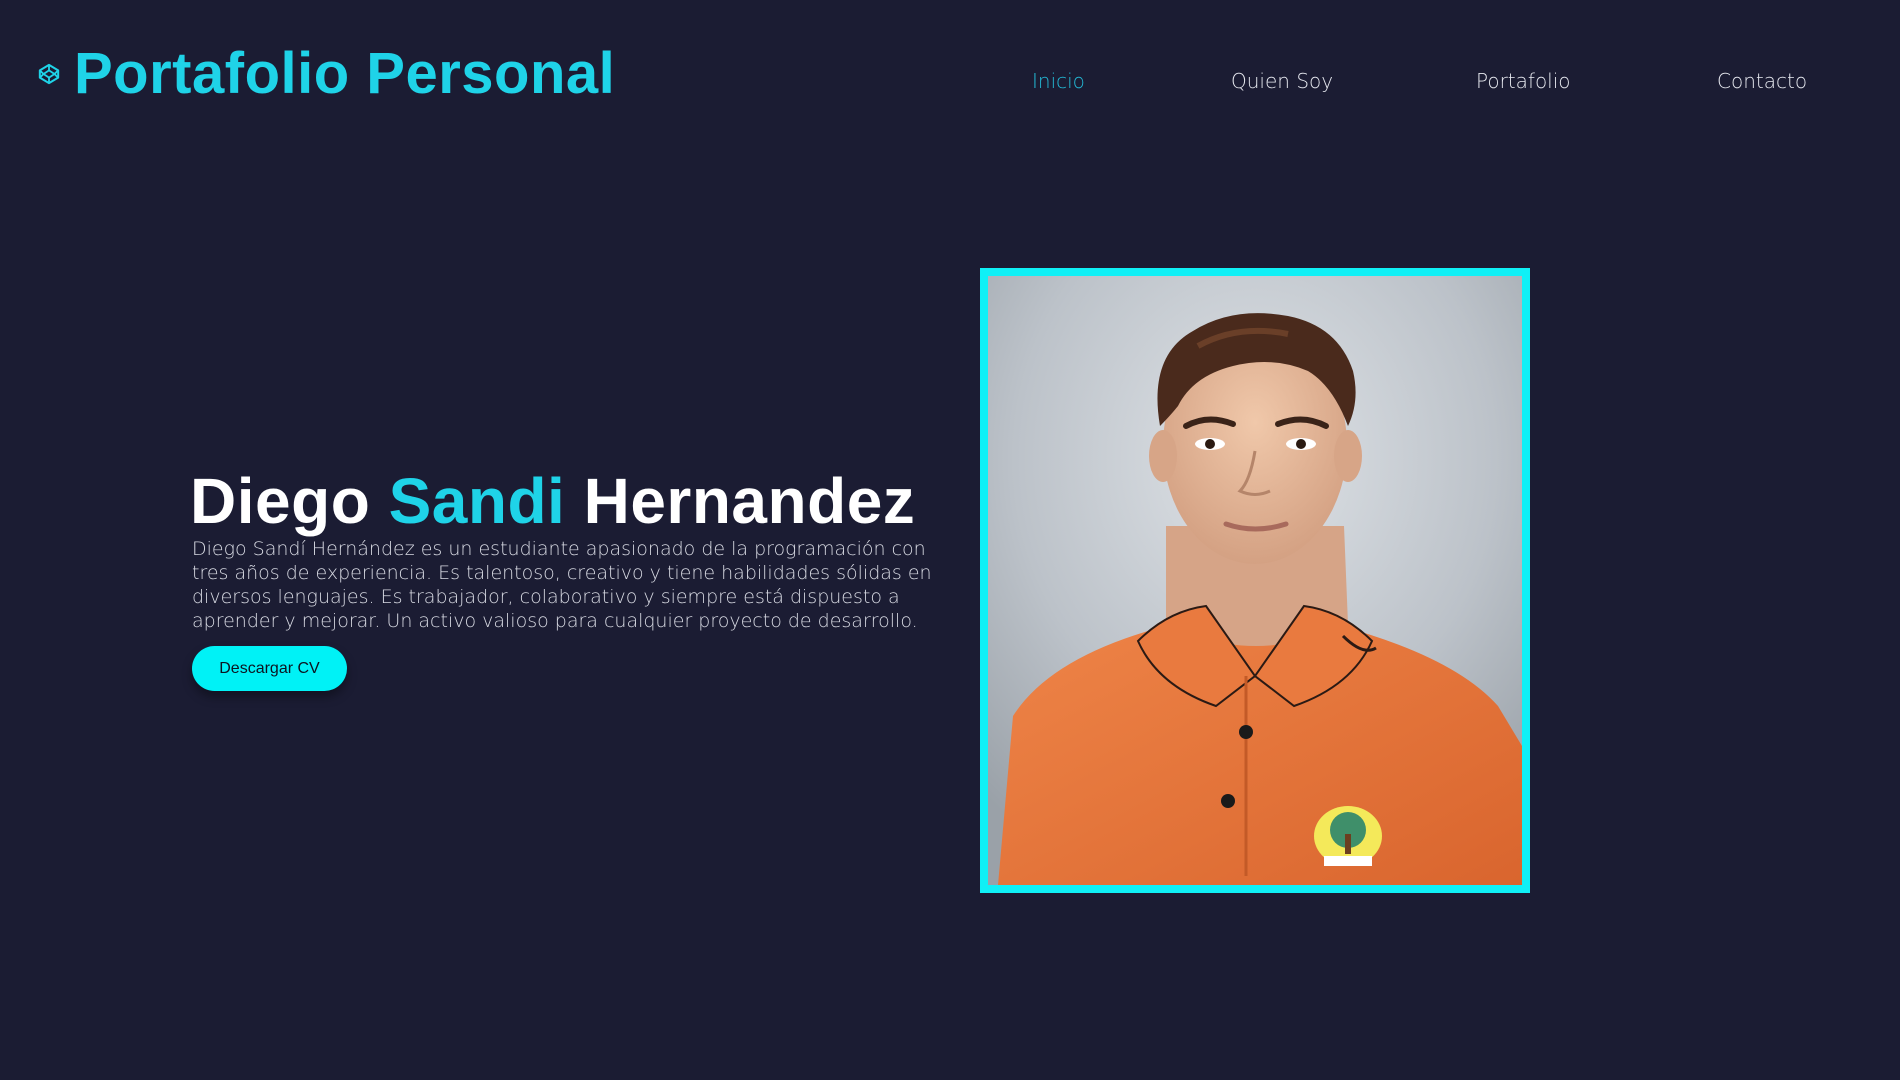  Describe the element at coordinates (477, 501) in the screenshot. I see `hero-name-accent: Sandi` at that location.